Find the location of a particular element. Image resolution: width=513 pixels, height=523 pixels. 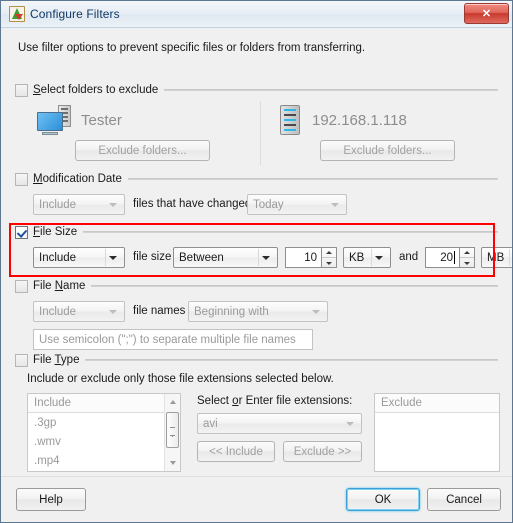

ok-button: OK is located at coordinates (383, 499).